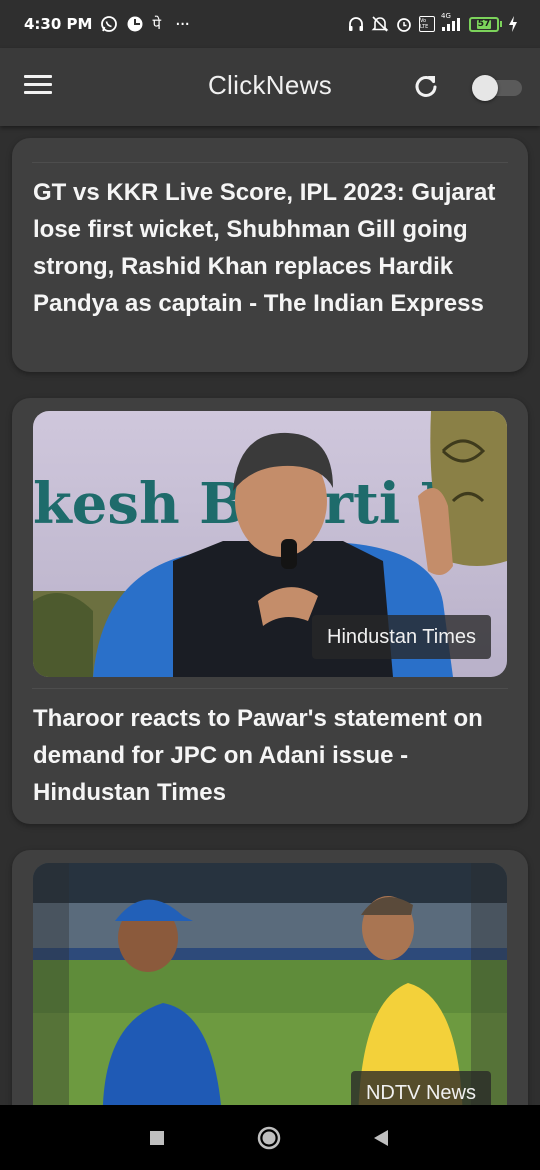 This screenshot has width=540, height=1170. I want to click on app-title: ClickNews, so click(270, 85).